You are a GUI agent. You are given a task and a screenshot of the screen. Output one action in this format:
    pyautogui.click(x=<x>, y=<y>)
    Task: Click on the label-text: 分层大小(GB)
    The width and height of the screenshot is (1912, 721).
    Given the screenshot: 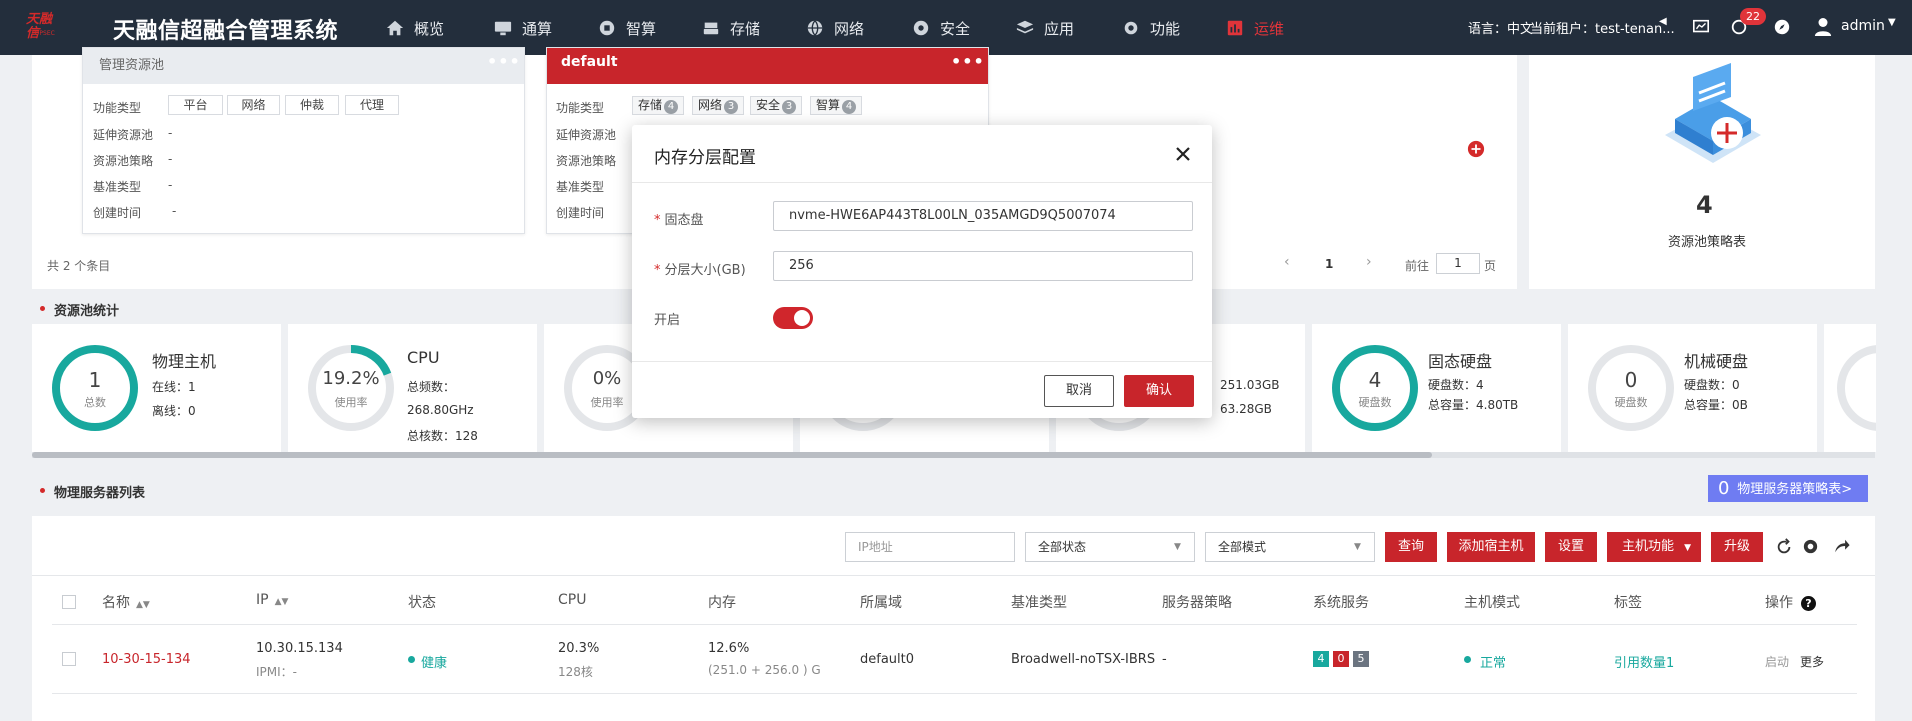 What is the action you would take?
    pyautogui.click(x=705, y=270)
    